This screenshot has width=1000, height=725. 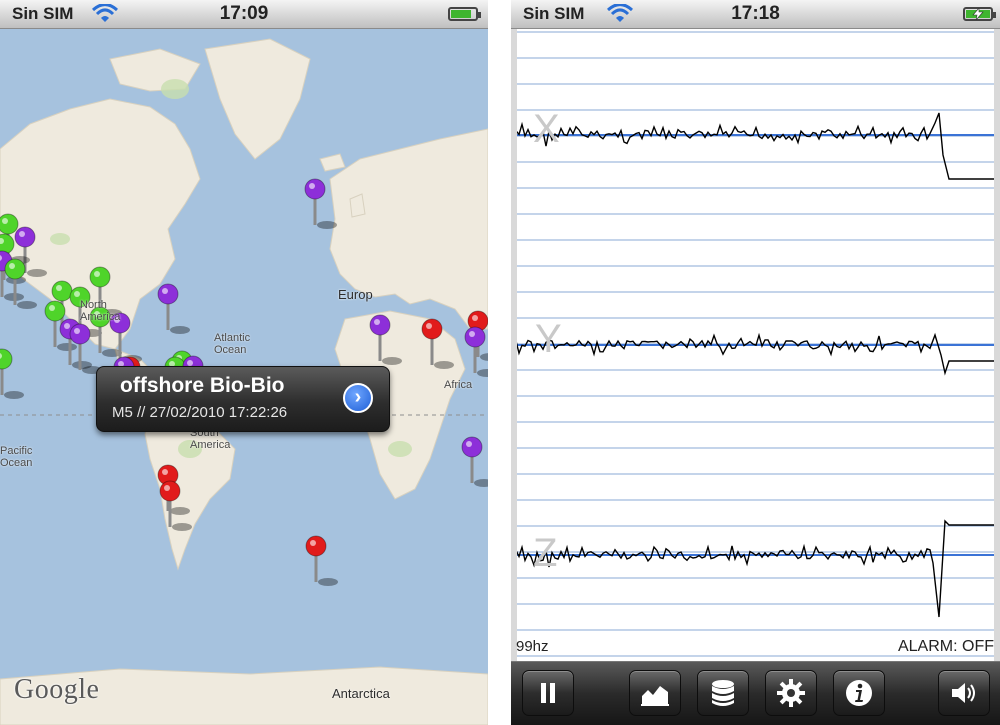 I want to click on label-north-america: North America, so click(x=100, y=311).